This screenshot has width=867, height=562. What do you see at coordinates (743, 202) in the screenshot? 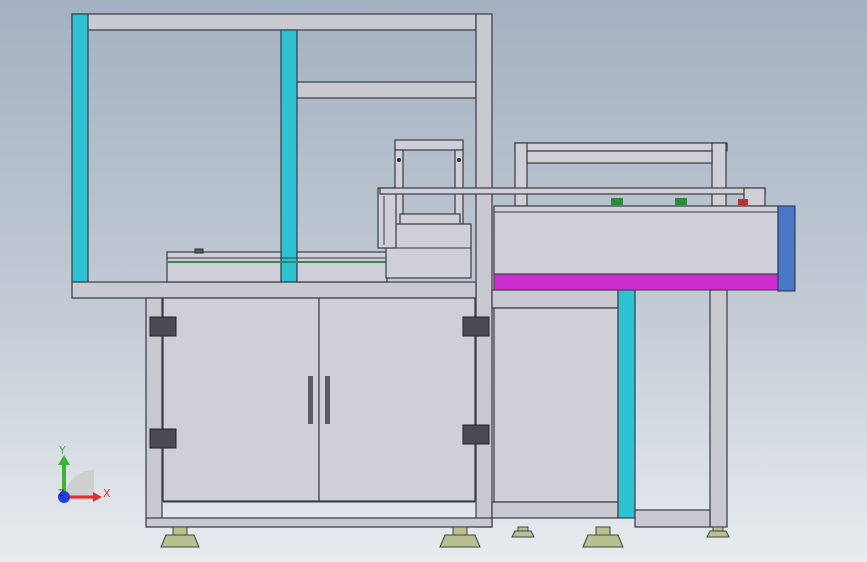
I see `red-bolt` at bounding box center [743, 202].